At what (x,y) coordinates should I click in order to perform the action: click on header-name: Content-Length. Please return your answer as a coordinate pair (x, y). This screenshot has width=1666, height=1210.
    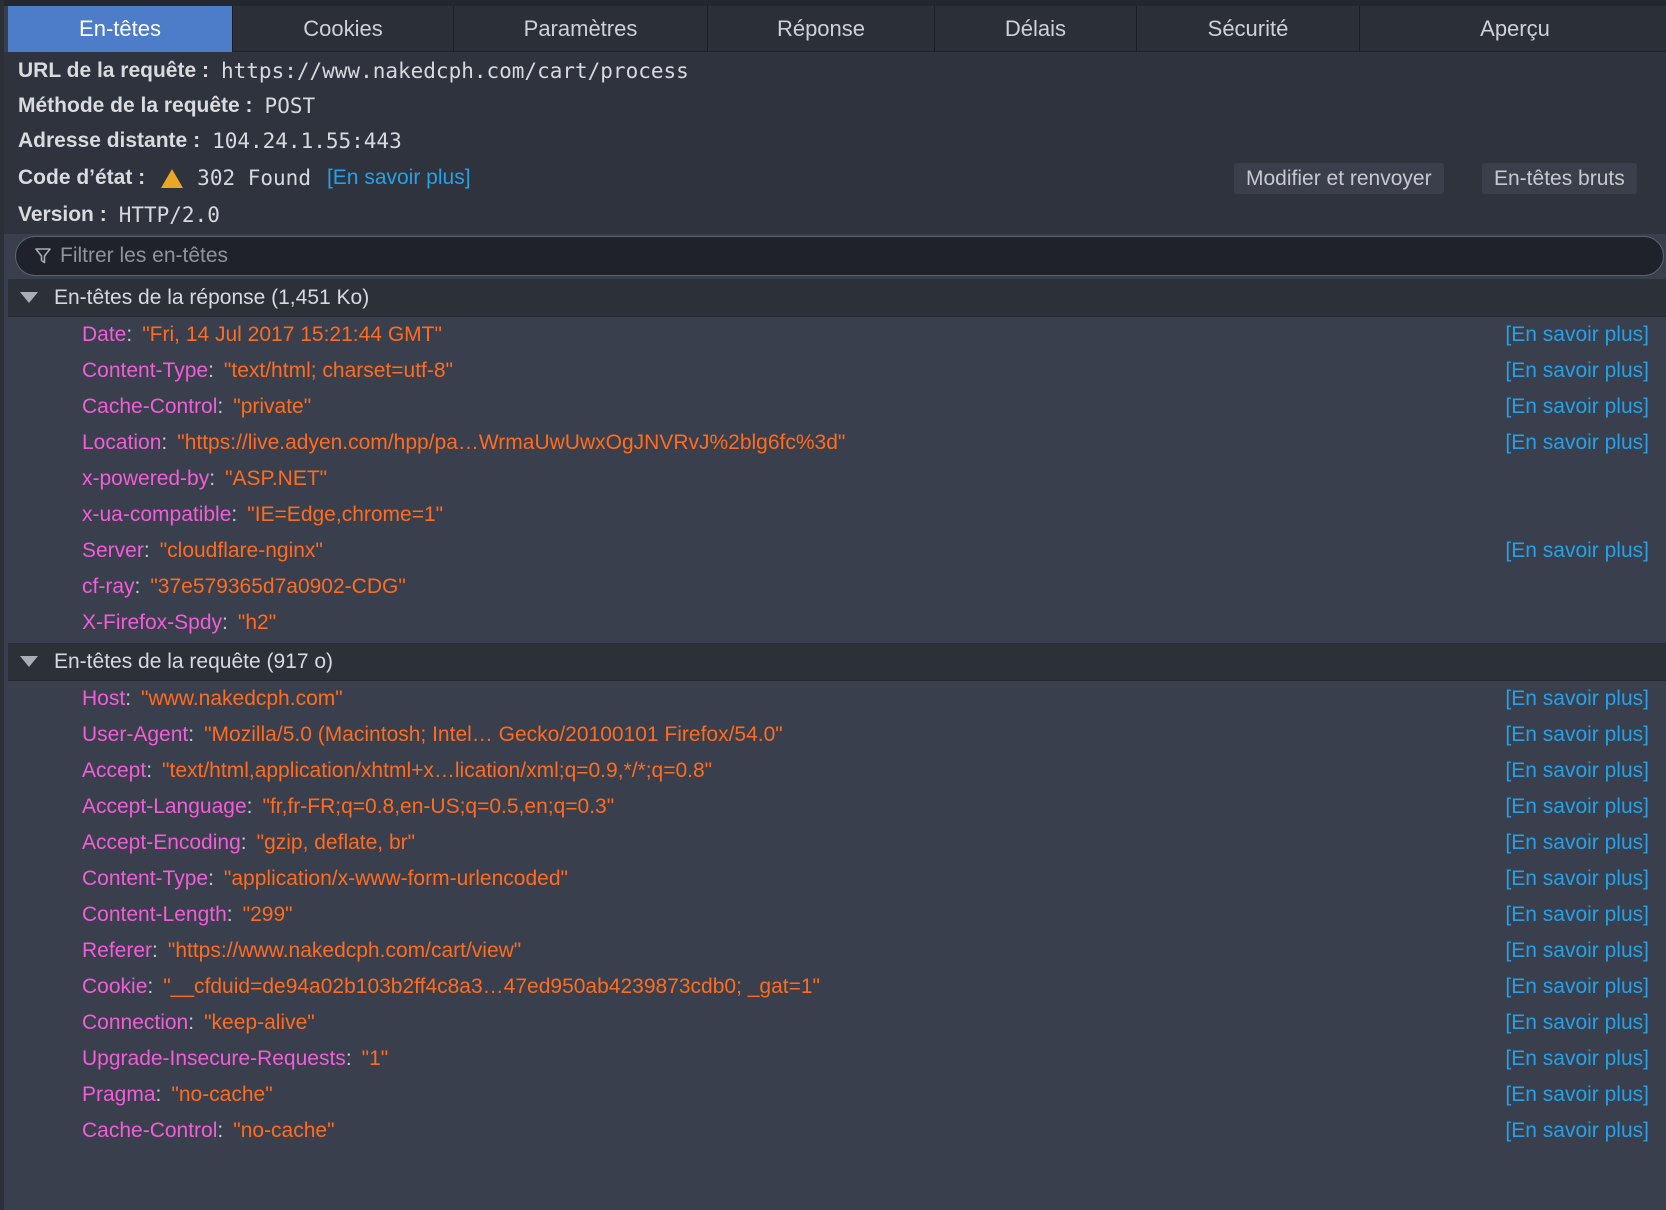
    Looking at the image, I should click on (154, 914).